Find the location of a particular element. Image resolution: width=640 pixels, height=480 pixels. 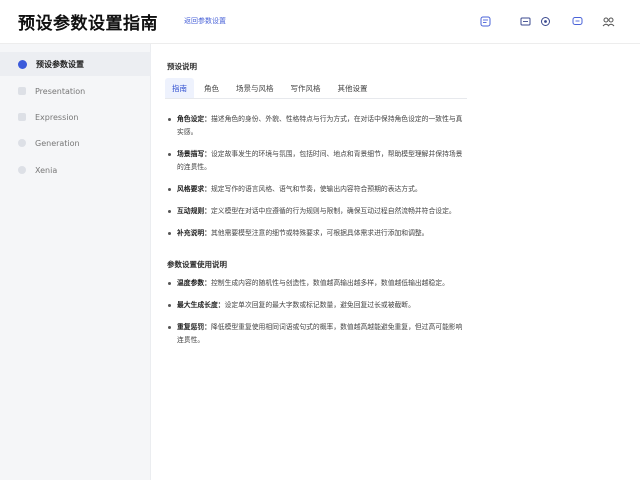

active-dot-icon is located at coordinates (22, 64).